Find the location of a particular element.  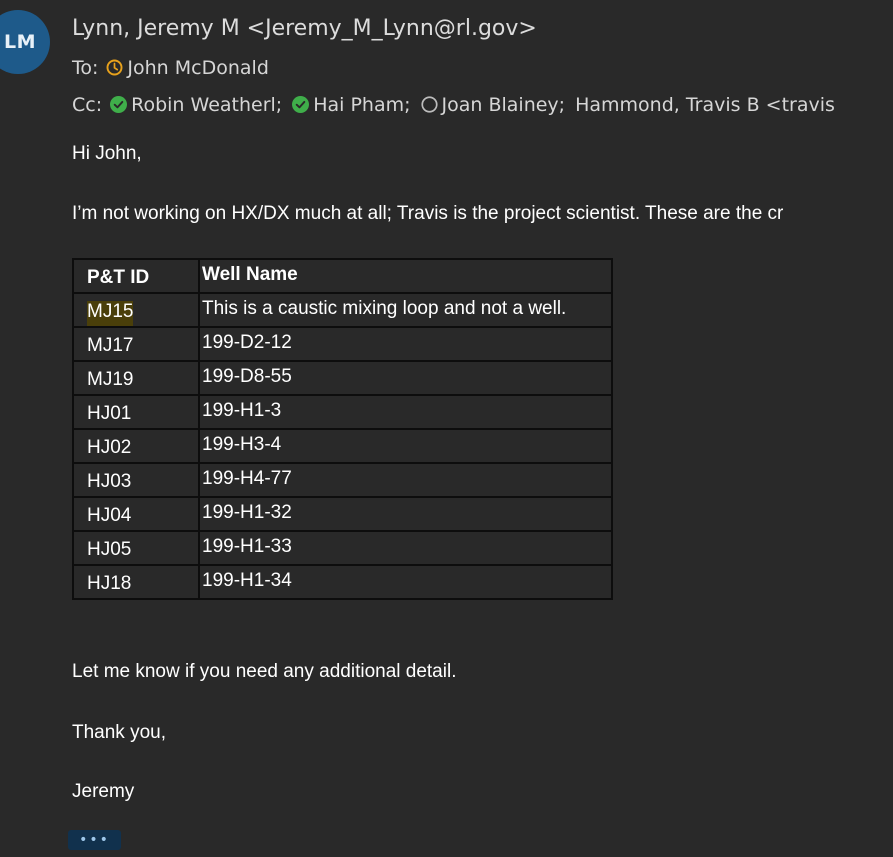

table-row: HJ05 199-H1-33 is located at coordinates (342, 548).